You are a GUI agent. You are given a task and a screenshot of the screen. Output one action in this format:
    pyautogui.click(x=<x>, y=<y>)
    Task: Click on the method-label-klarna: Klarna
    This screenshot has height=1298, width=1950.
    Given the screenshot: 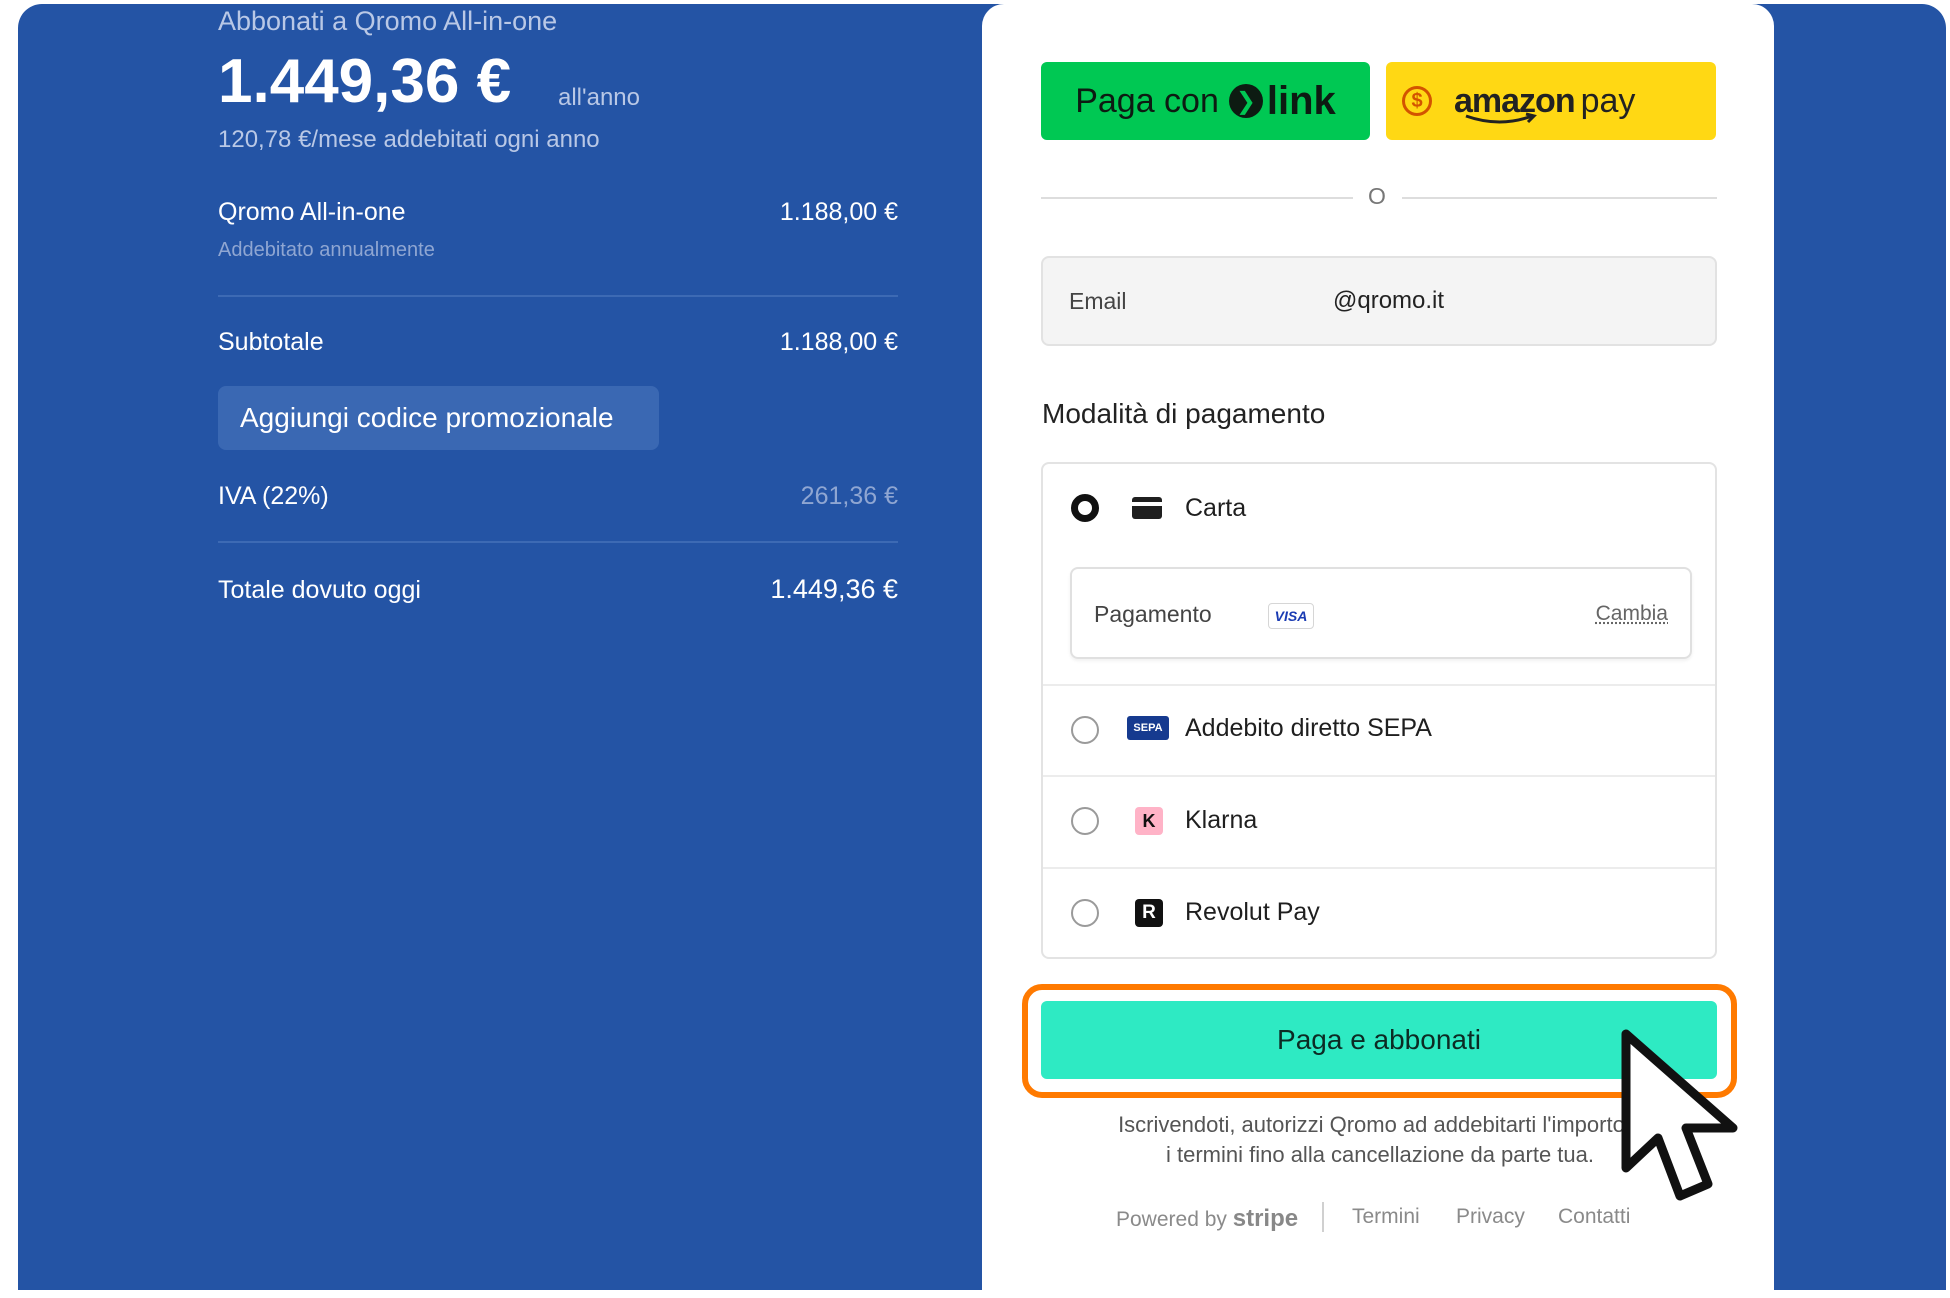 What is the action you would take?
    pyautogui.click(x=1221, y=820)
    